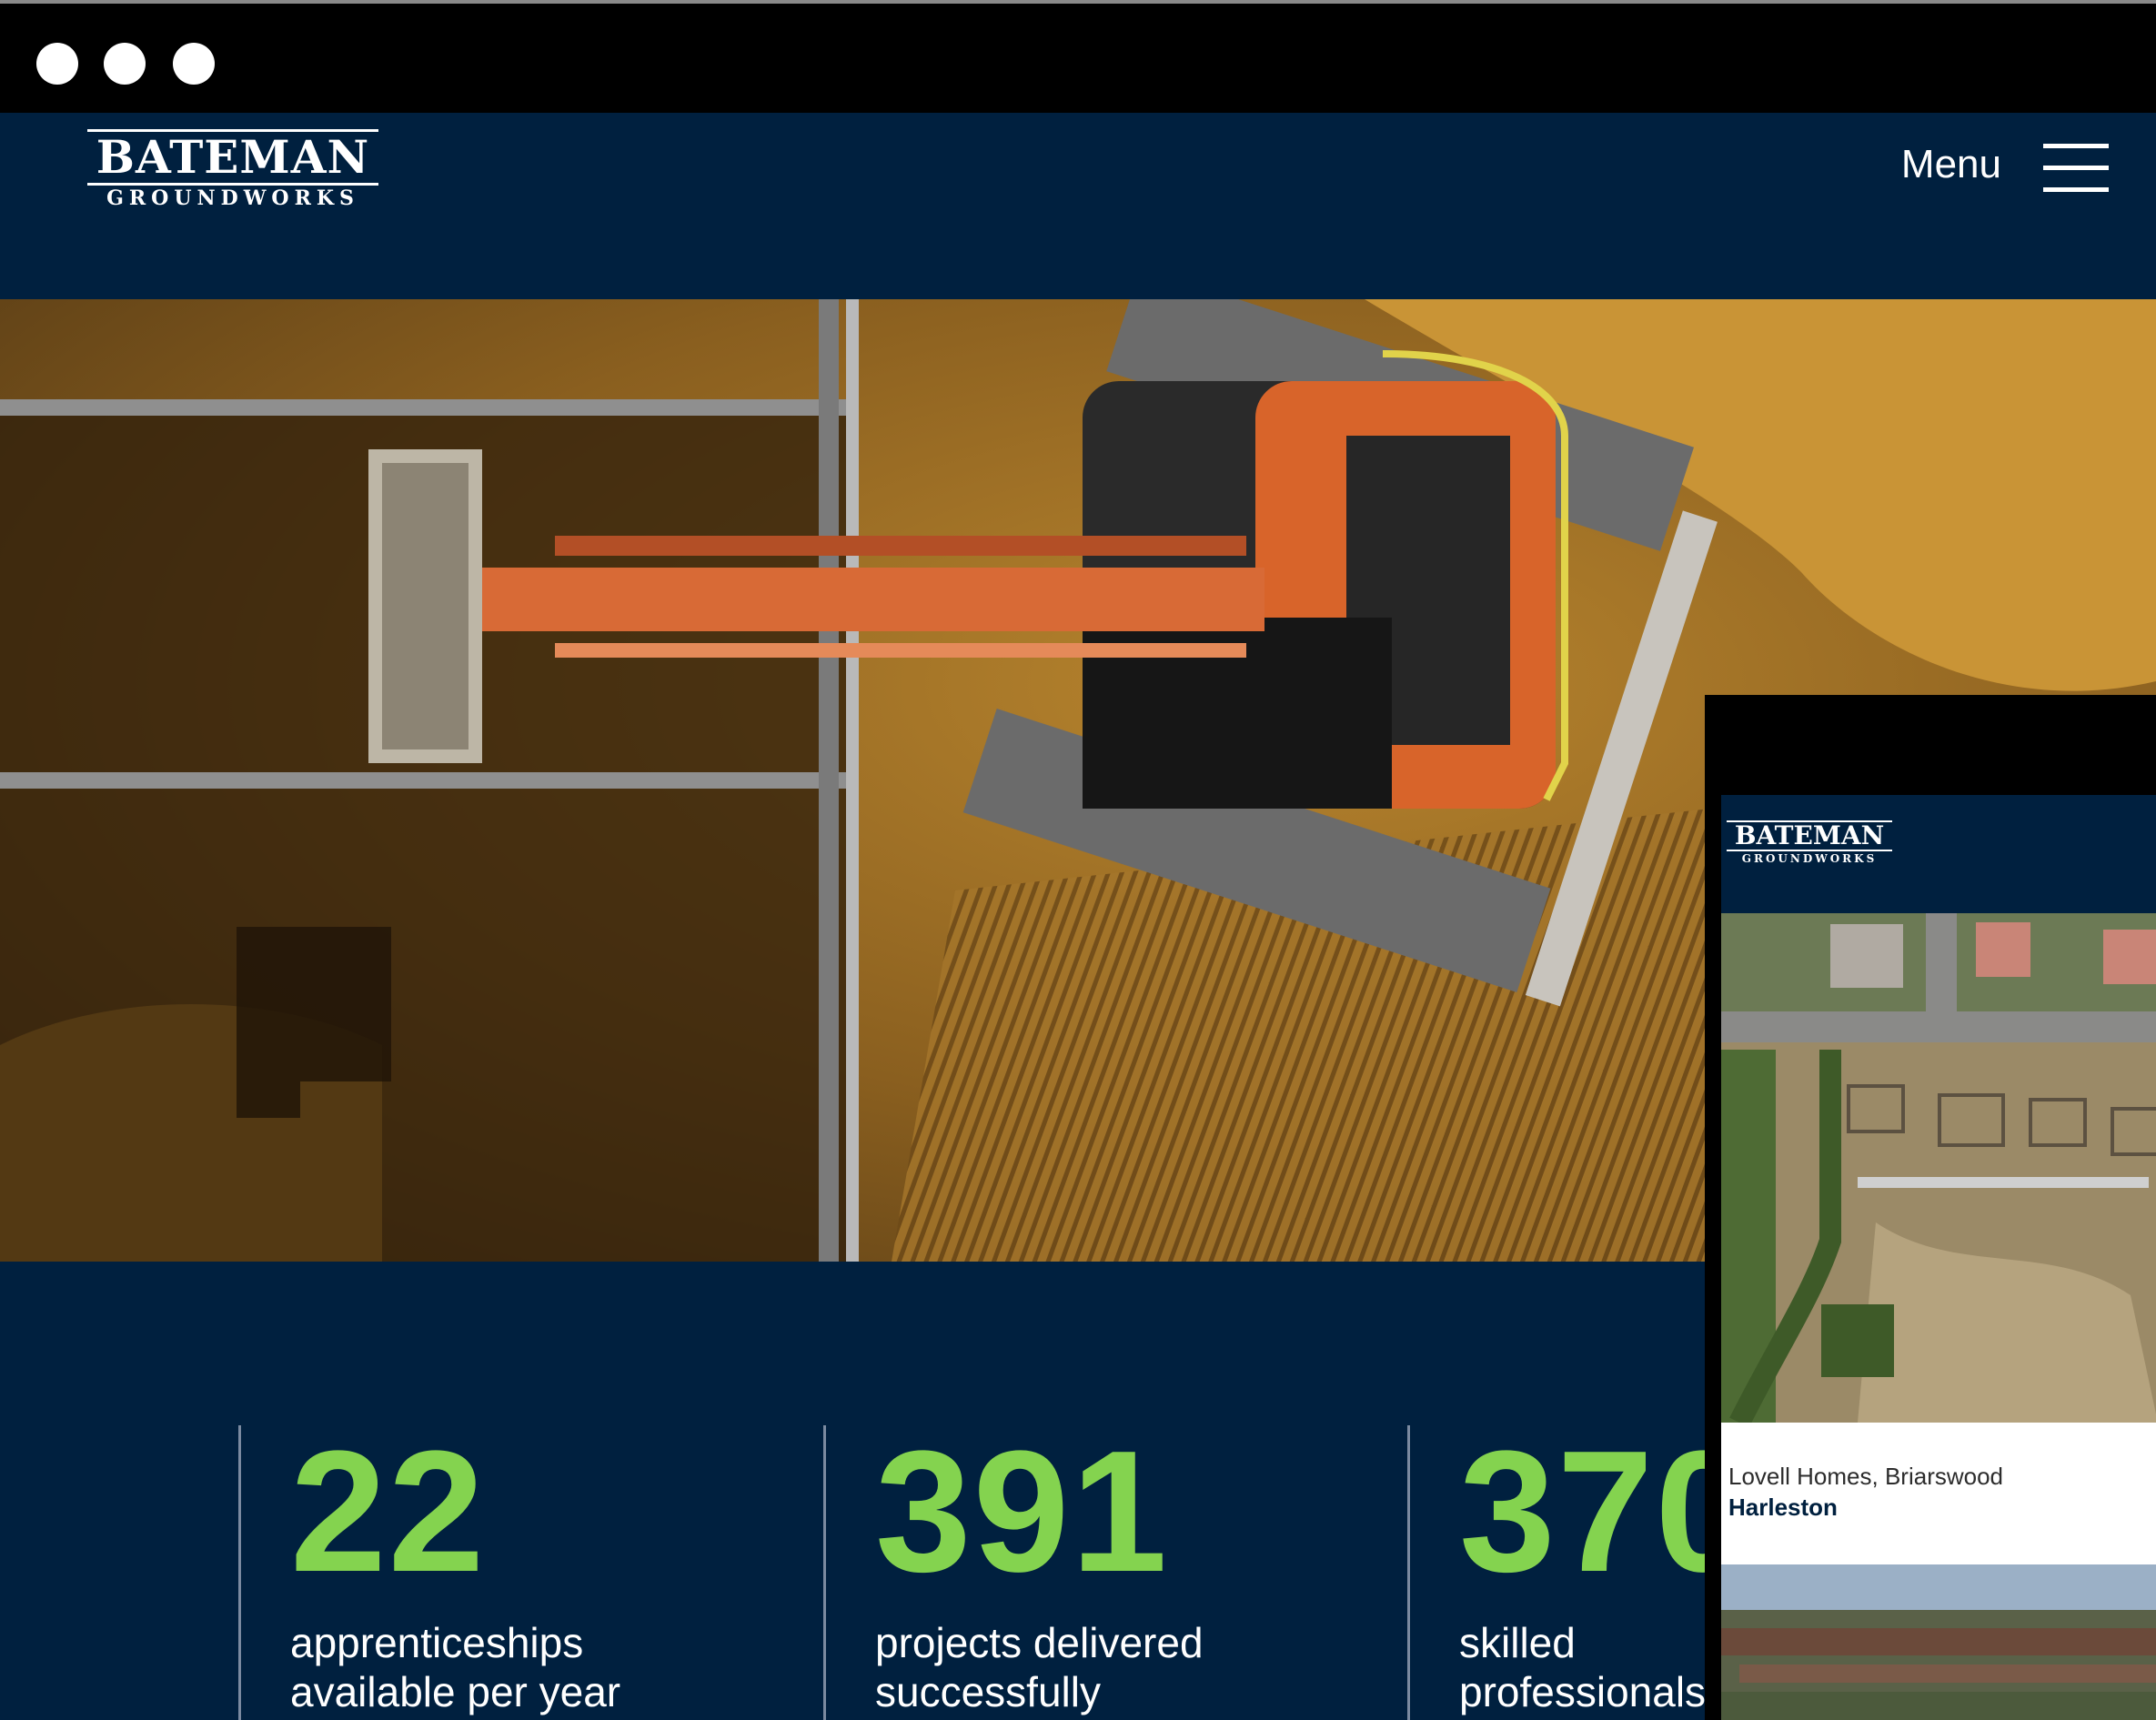  Describe the element at coordinates (1809, 858) in the screenshot. I see `mobile-logo-sub-text: GROUNDWORKS` at that location.